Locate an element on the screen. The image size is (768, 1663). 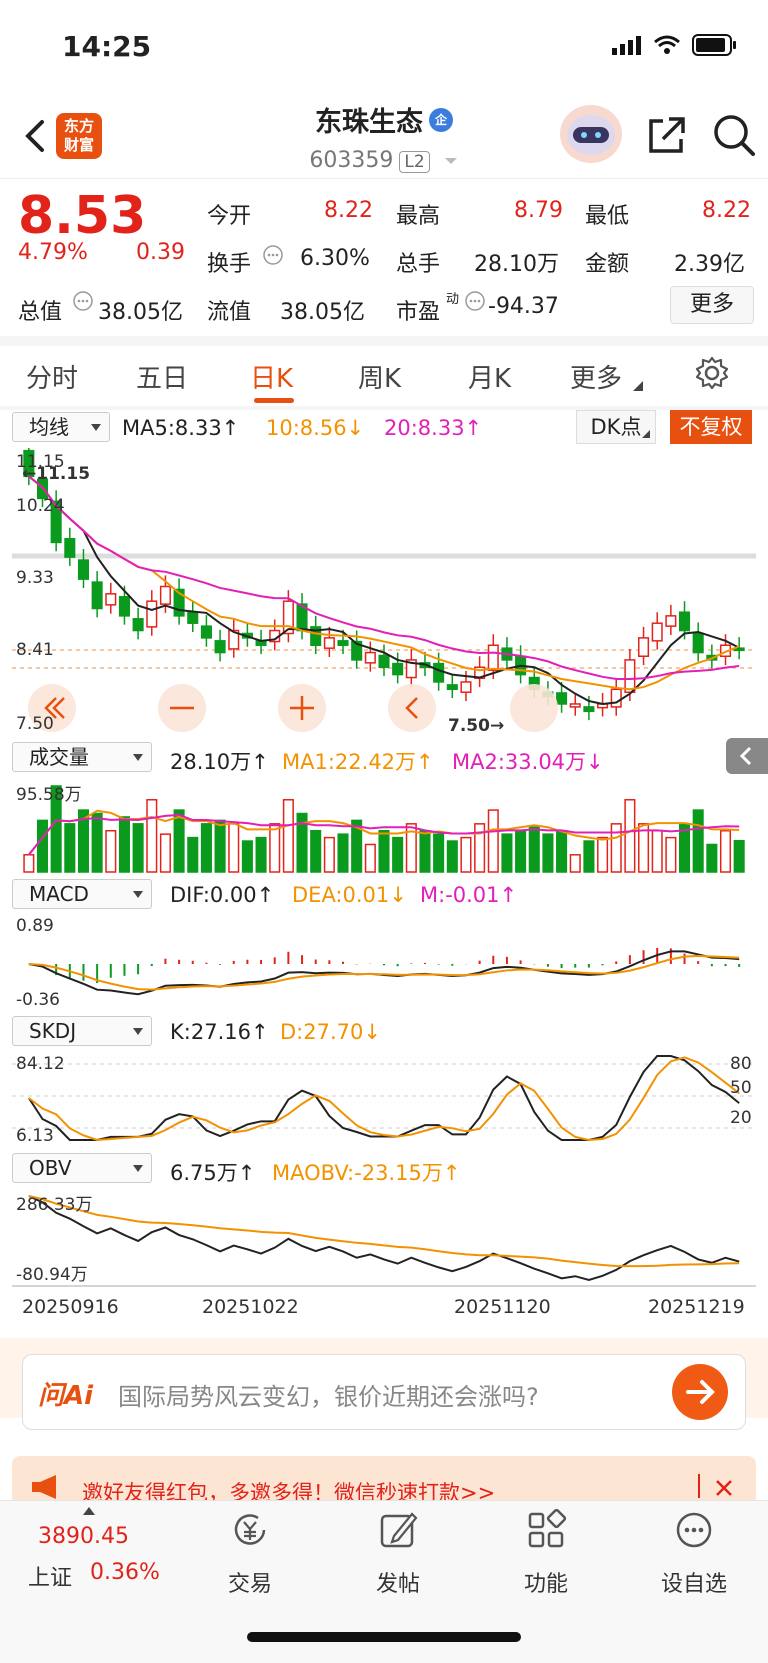
macd-indicator-select: MACD is located at coordinates (82, 894).